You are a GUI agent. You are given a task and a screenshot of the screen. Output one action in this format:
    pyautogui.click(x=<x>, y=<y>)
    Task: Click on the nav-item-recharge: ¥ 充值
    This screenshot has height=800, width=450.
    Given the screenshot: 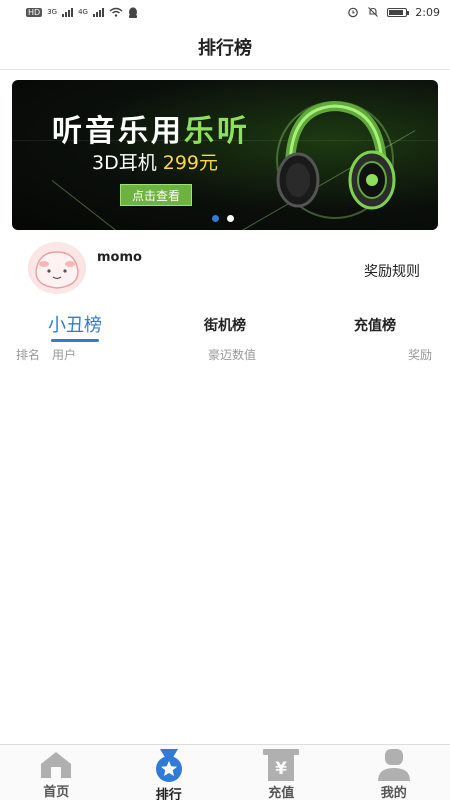 What is the action you would take?
    pyautogui.click(x=281, y=772)
    